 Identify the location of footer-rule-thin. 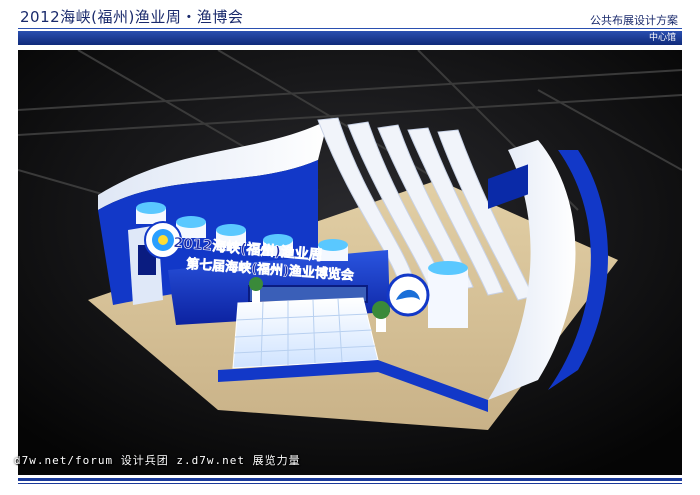
(350, 483).